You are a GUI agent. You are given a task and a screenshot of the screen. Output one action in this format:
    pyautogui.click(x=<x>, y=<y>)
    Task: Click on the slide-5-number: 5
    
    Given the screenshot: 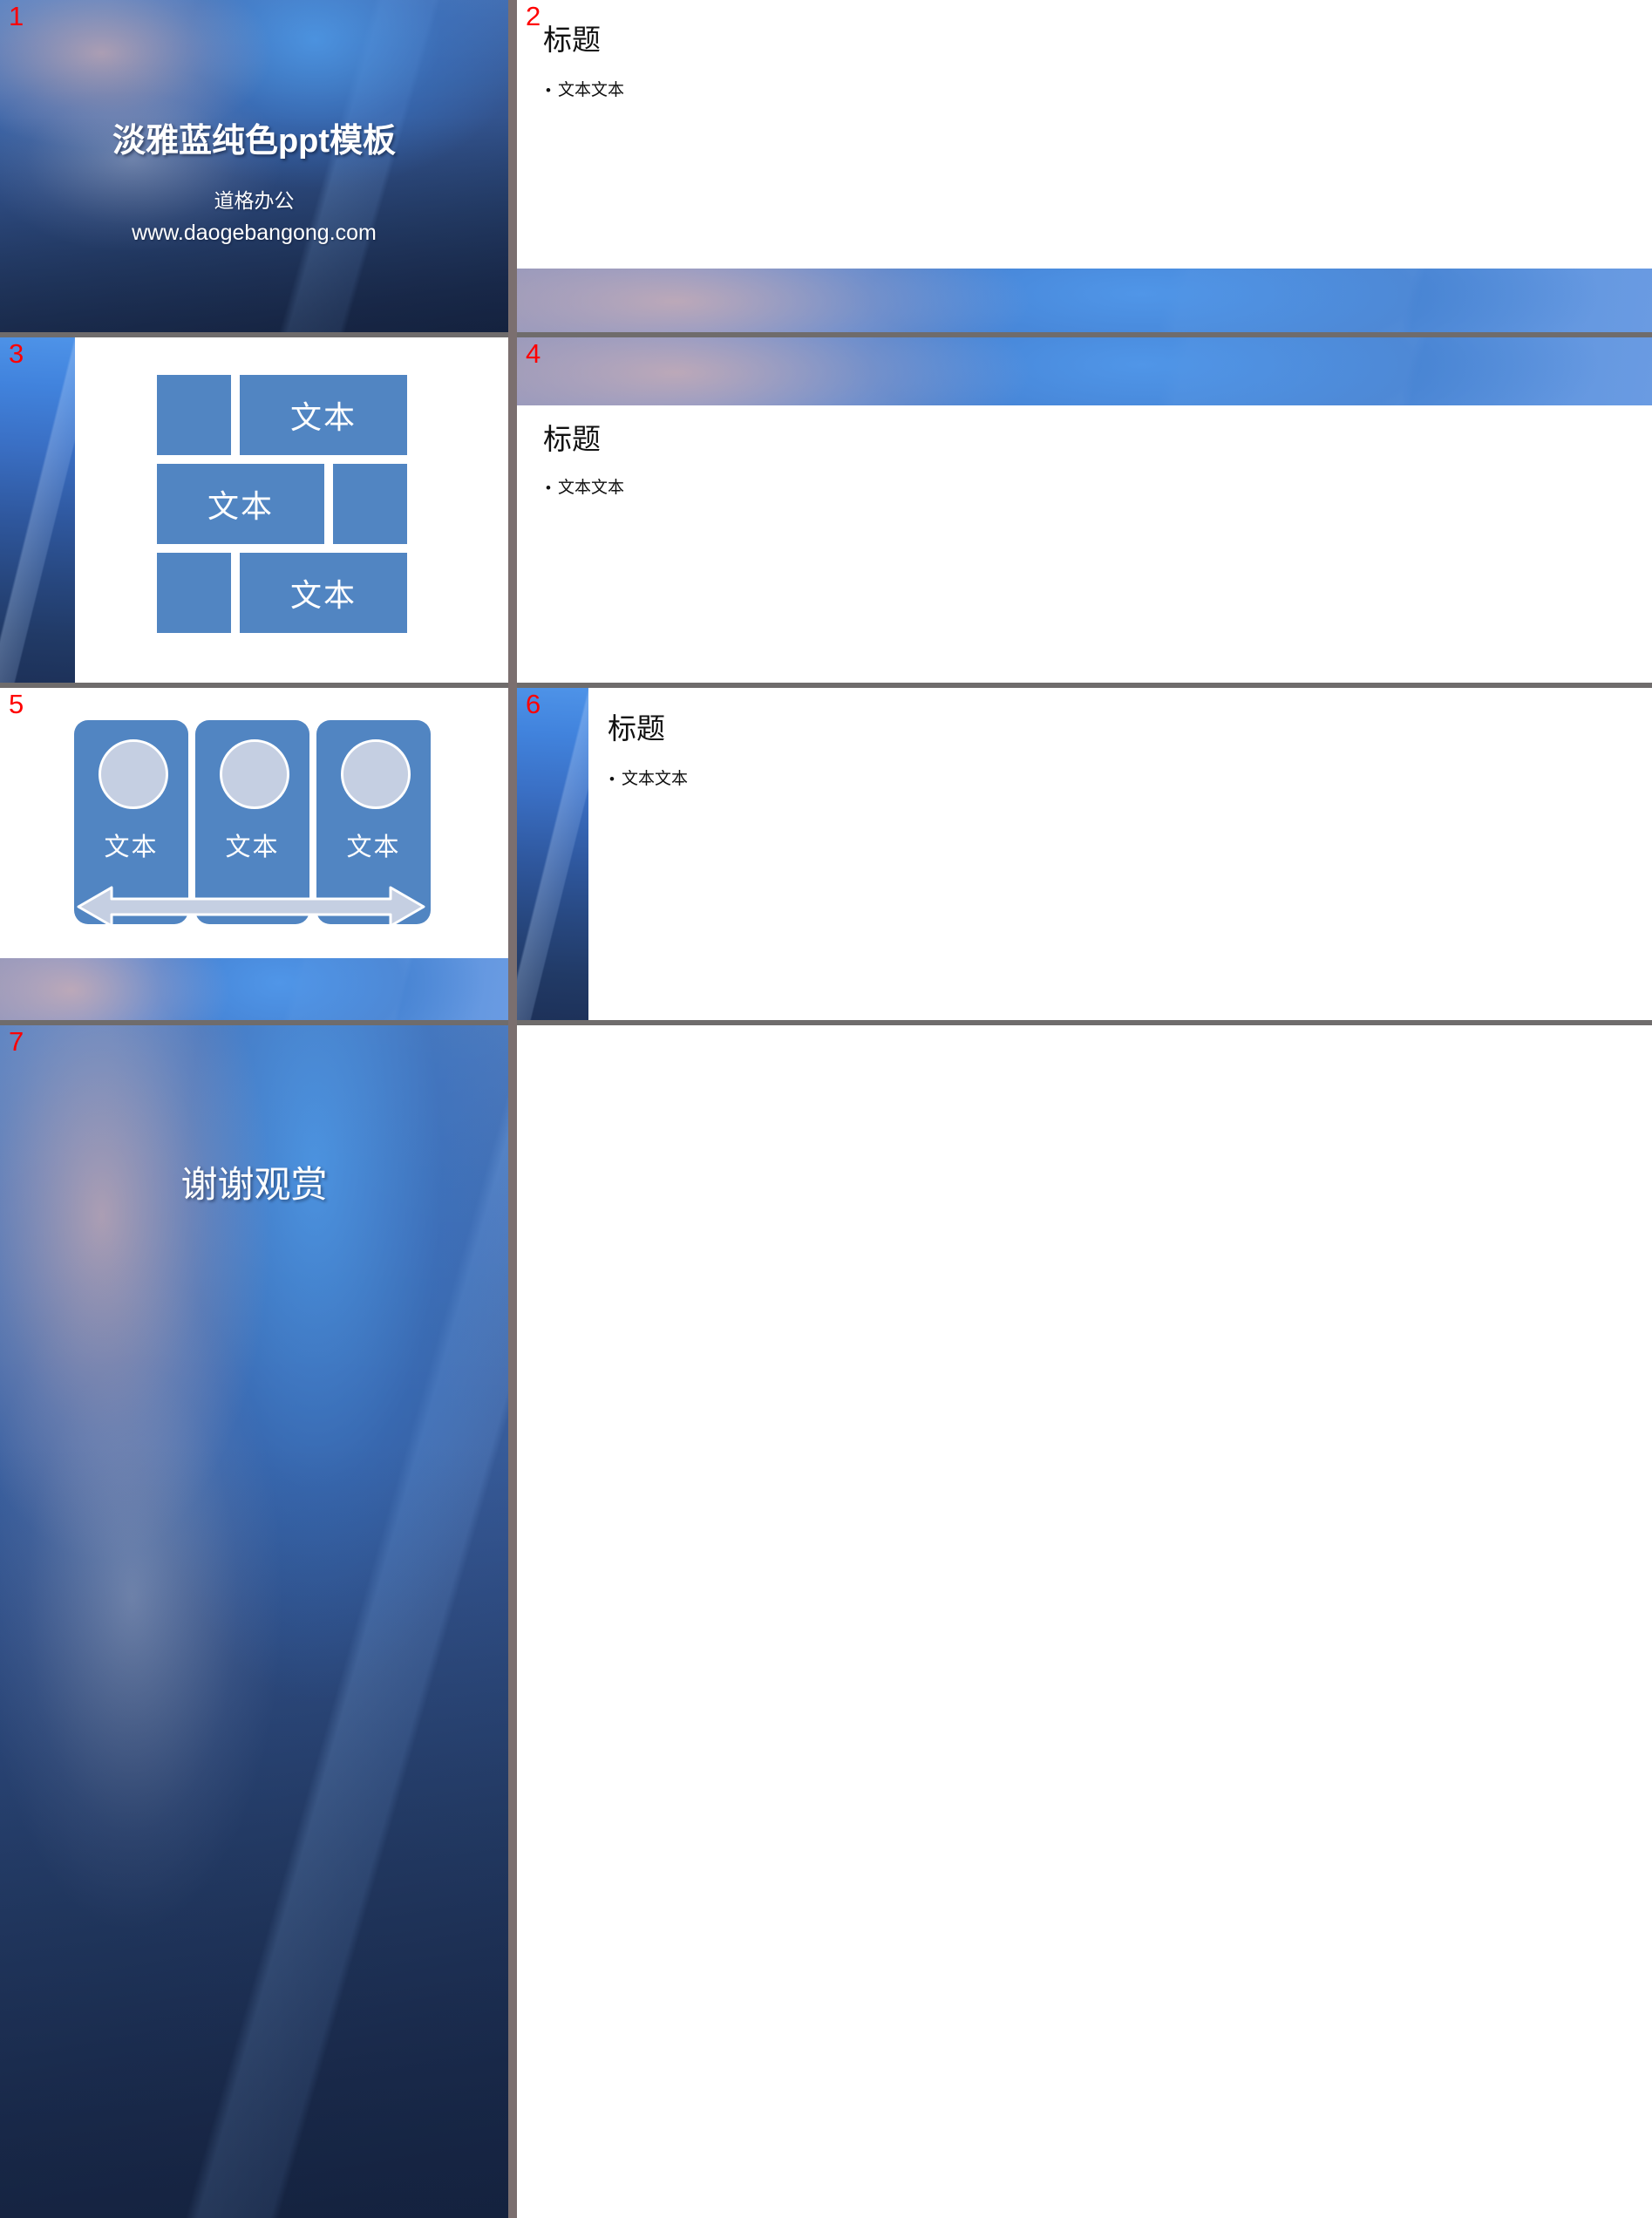 What is the action you would take?
    pyautogui.click(x=16, y=704)
    